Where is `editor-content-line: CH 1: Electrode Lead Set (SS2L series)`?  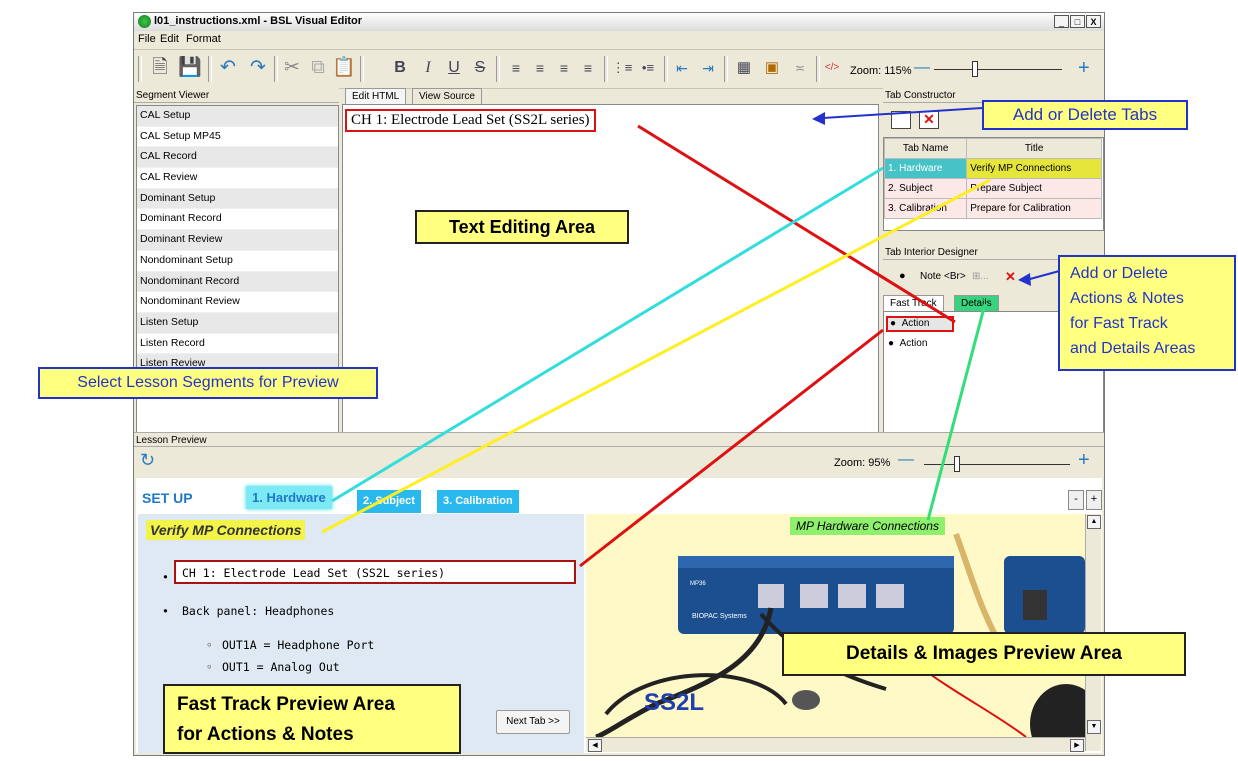 editor-content-line: CH 1: Electrode Lead Set (SS2L series) is located at coordinates (470, 120).